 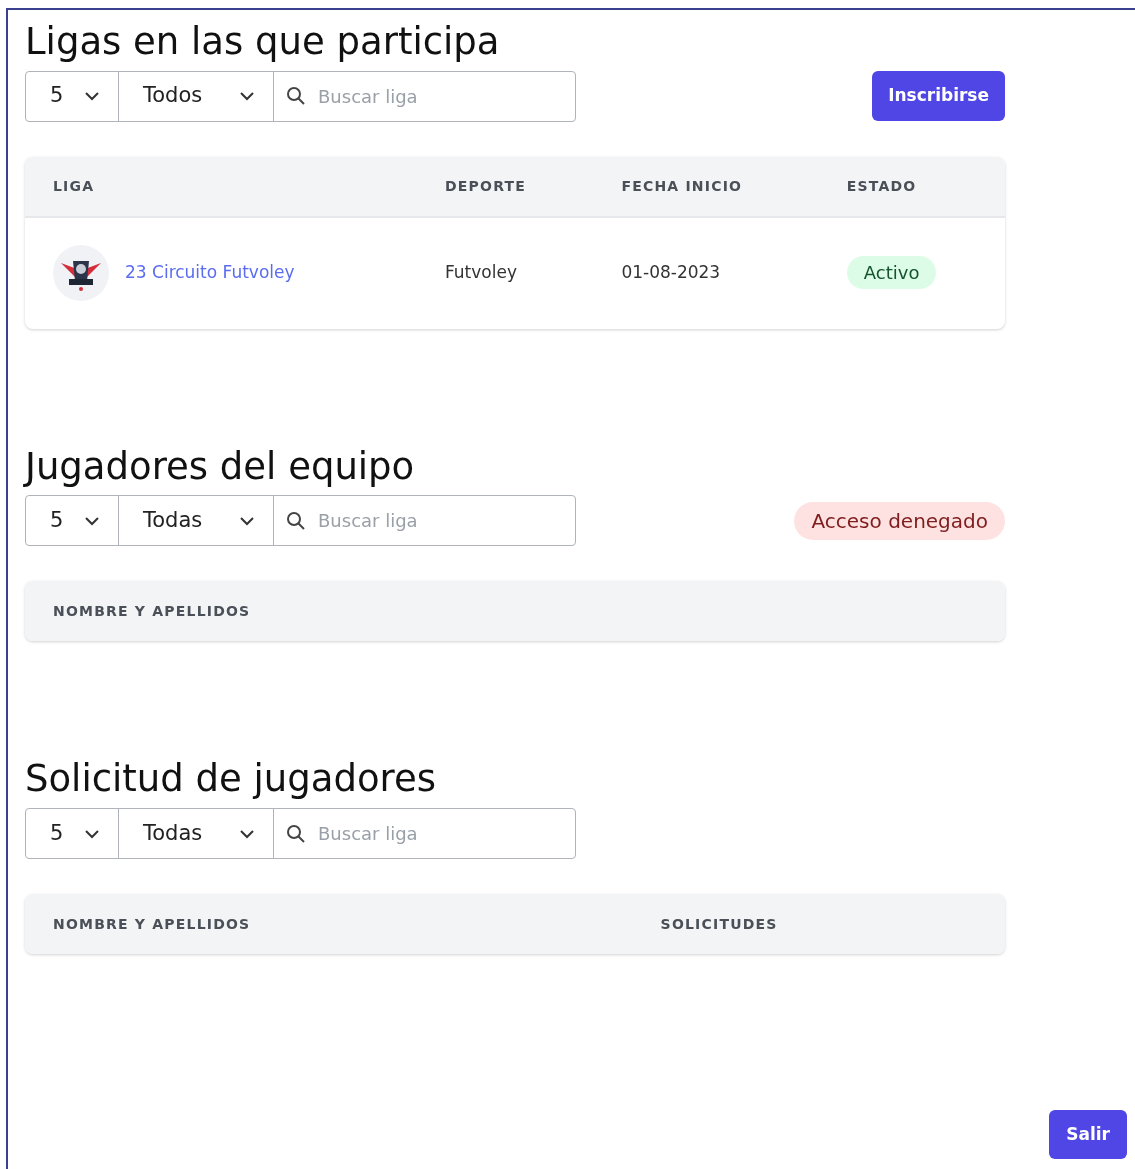 What do you see at coordinates (220, 467) in the screenshot?
I see `section-title: Jugadores del equipo` at bounding box center [220, 467].